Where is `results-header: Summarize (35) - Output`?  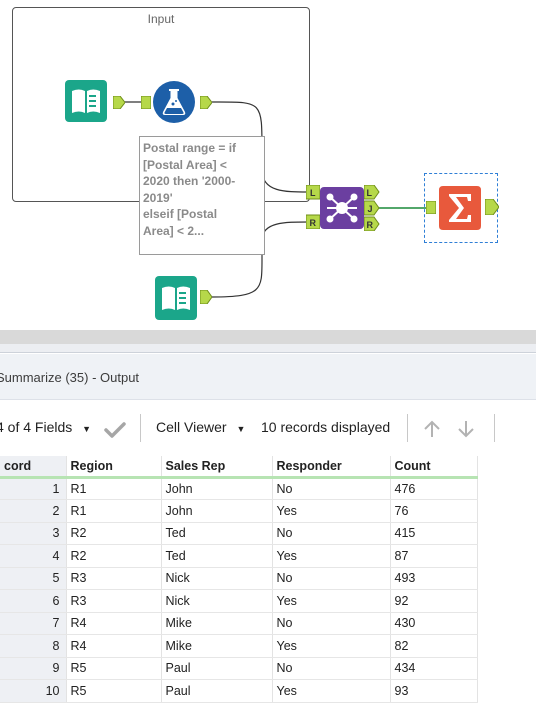
results-header: Summarize (35) - Output is located at coordinates (268, 377).